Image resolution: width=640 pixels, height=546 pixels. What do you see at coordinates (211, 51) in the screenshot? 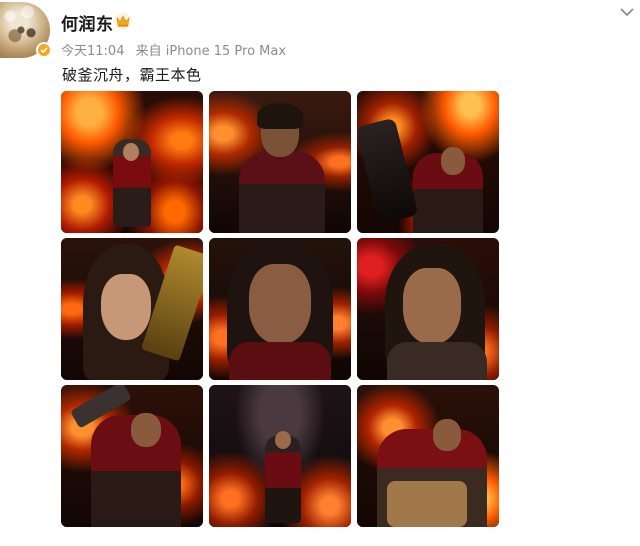
I see `post-source: 来自 iPhone 15 Pro Max` at bounding box center [211, 51].